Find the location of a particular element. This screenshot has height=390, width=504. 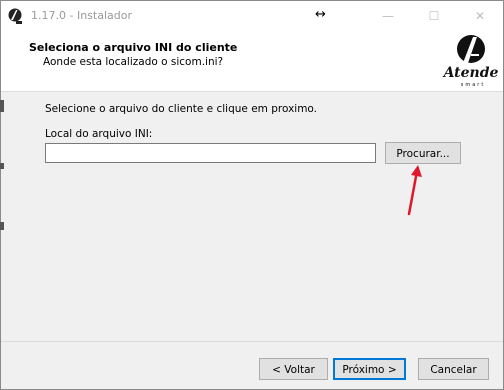

cancel-button: Cancelar is located at coordinates (453, 369).